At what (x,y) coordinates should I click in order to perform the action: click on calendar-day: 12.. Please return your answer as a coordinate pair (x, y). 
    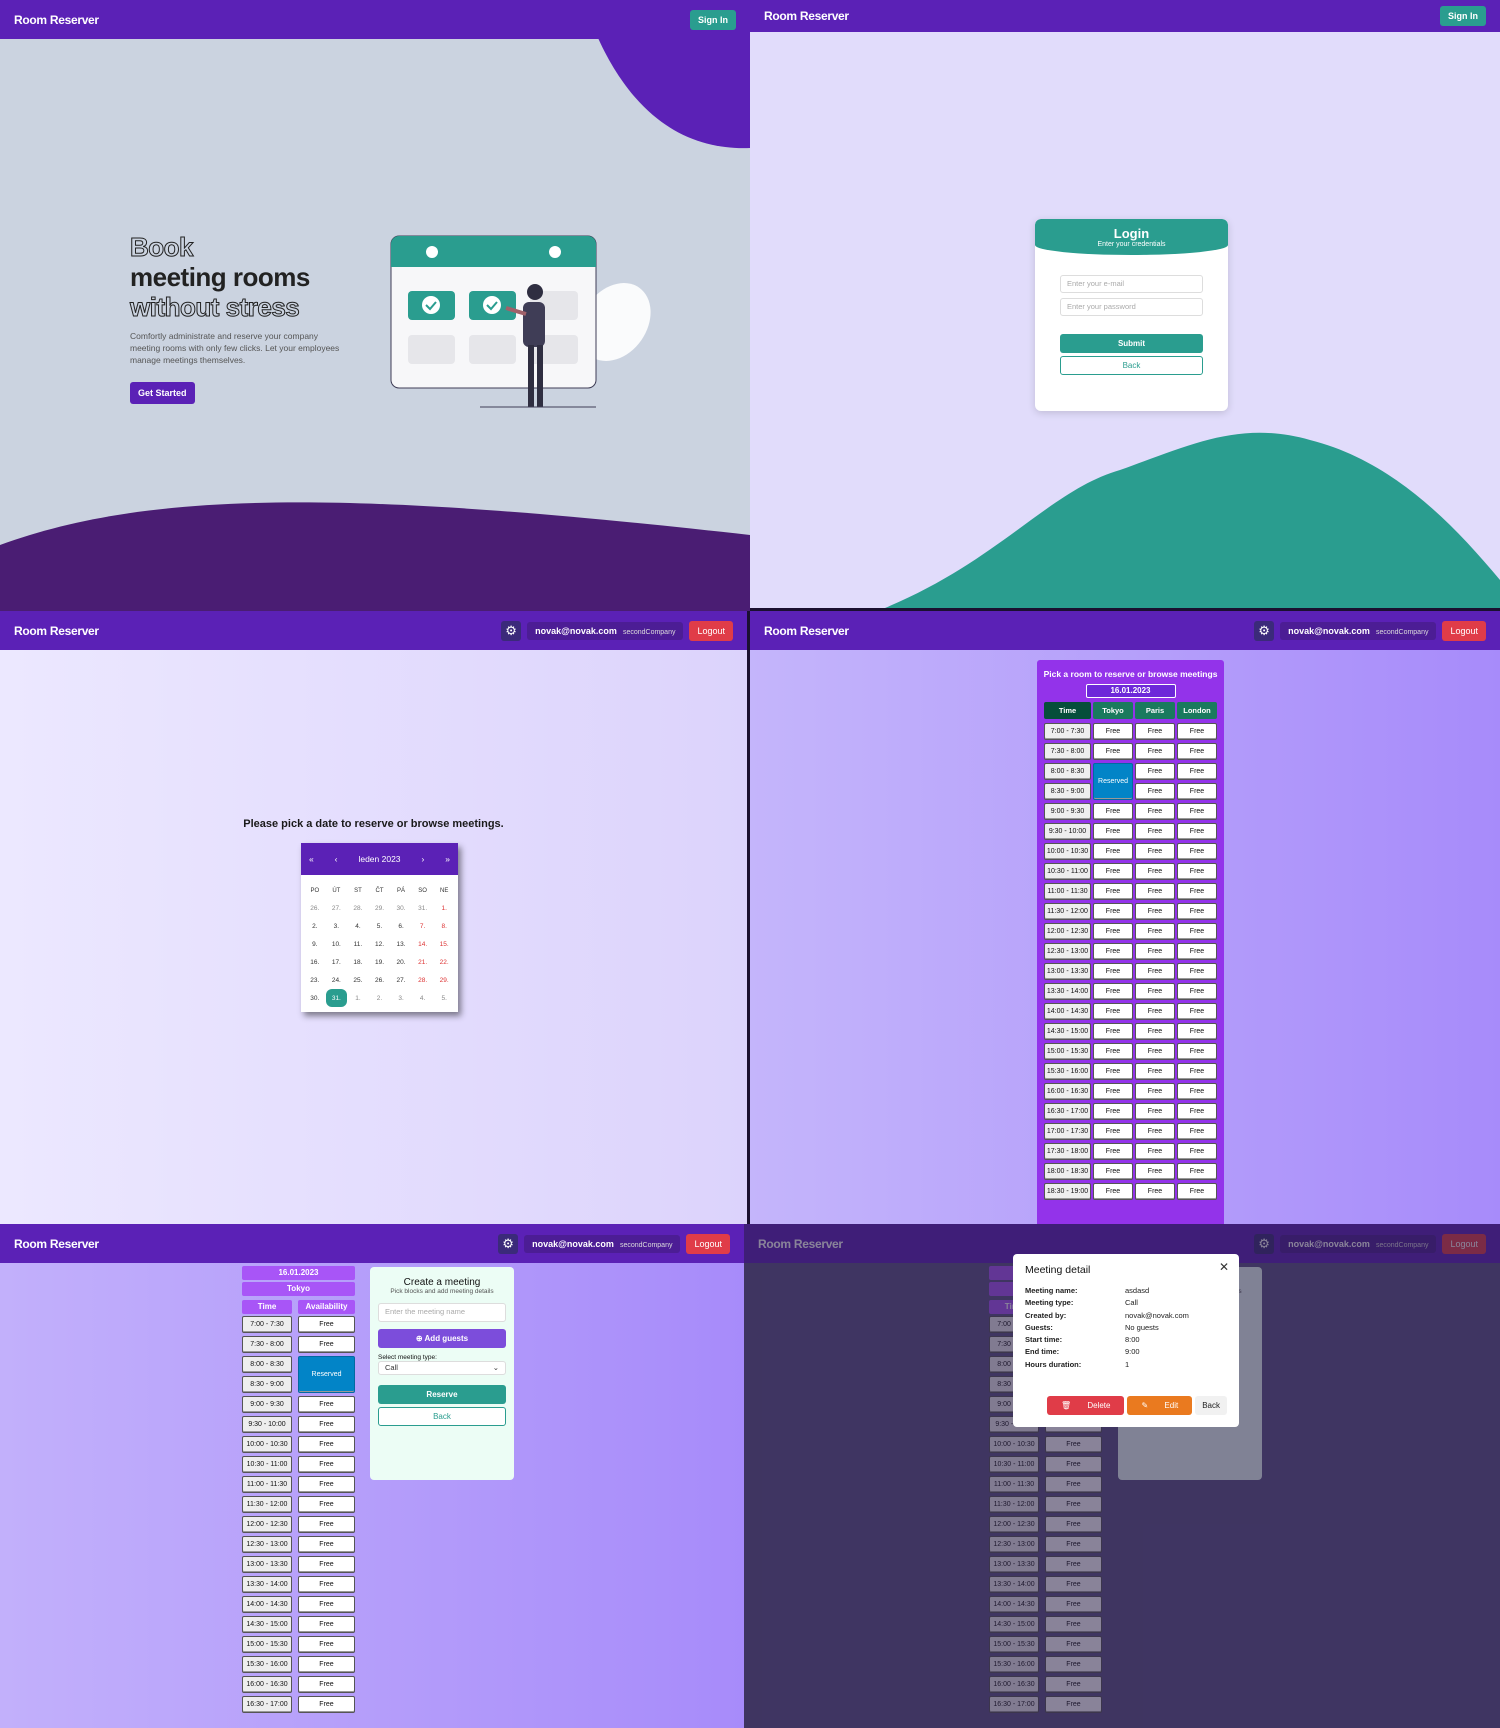
    Looking at the image, I should click on (380, 944).